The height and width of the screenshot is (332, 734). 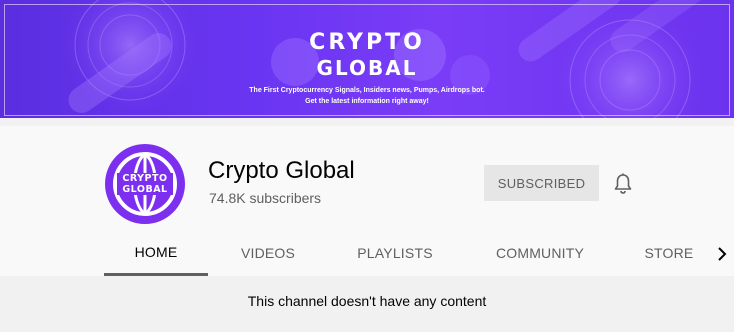 I want to click on subscribed-button: SUBSCRIBED, so click(x=541, y=183).